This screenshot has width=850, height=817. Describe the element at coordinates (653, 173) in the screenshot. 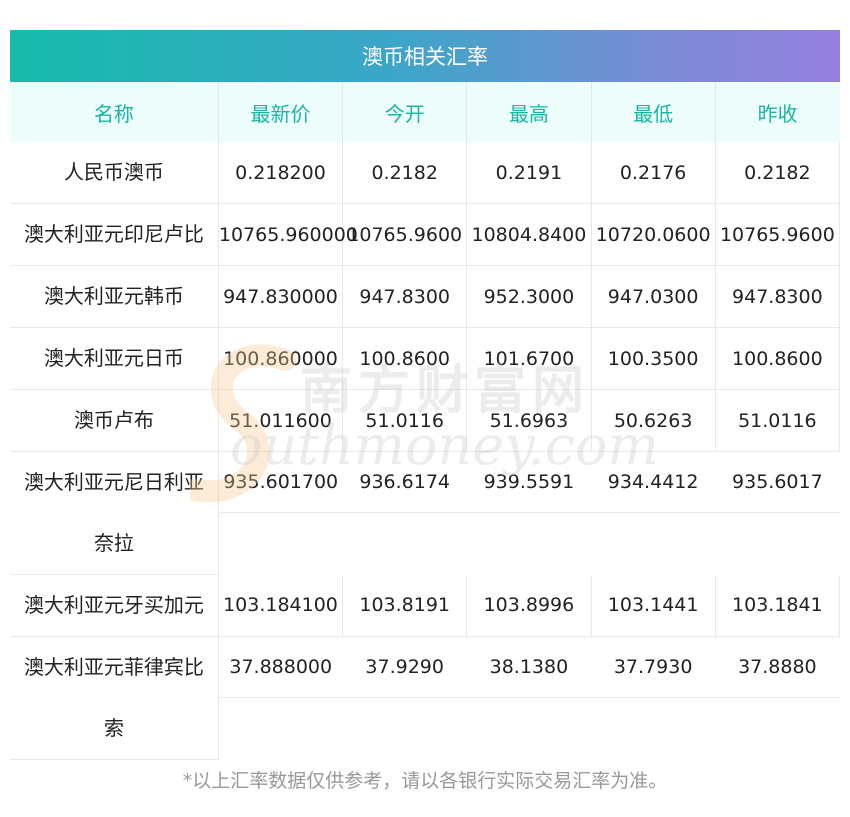

I see `cell-low: 0.2176` at that location.